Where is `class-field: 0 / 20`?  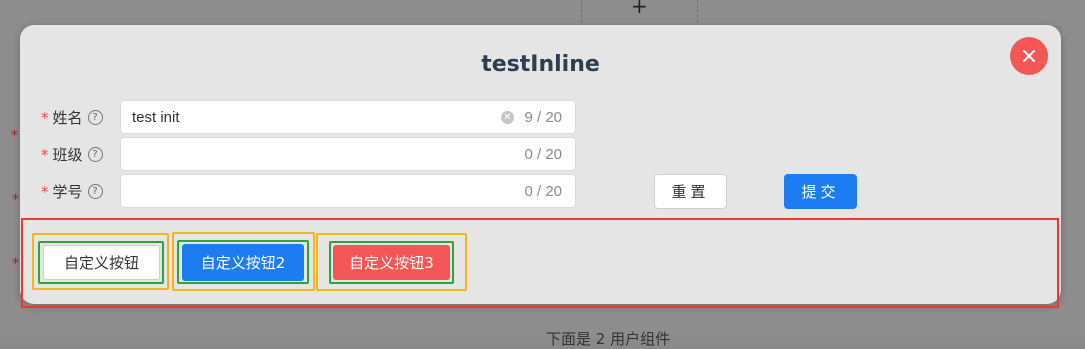
class-field: 0 / 20 is located at coordinates (348, 154).